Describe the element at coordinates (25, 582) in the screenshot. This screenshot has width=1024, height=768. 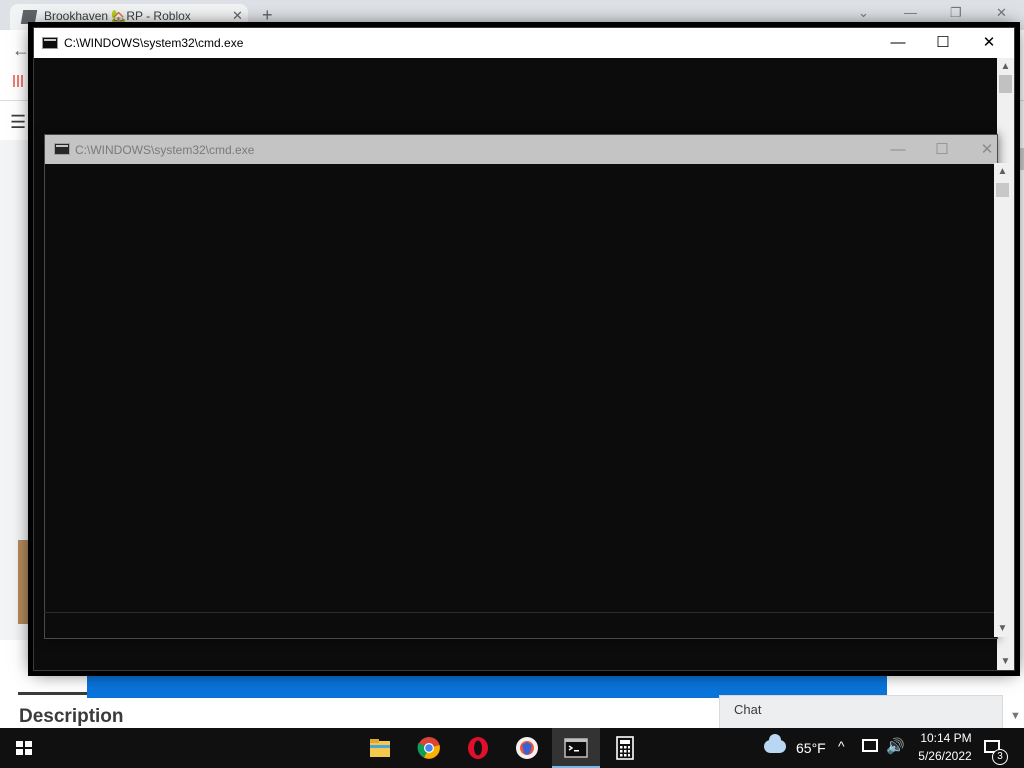
I see `game-thumbnail-edge` at that location.